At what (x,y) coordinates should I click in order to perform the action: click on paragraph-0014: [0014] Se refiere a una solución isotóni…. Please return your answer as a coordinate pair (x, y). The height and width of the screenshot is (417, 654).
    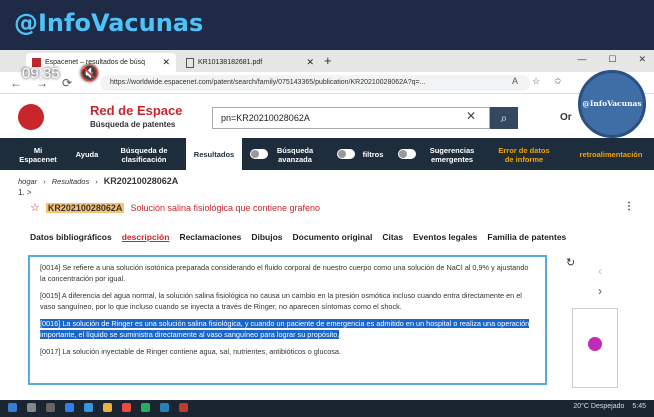
    Looking at the image, I should click on (284, 273).